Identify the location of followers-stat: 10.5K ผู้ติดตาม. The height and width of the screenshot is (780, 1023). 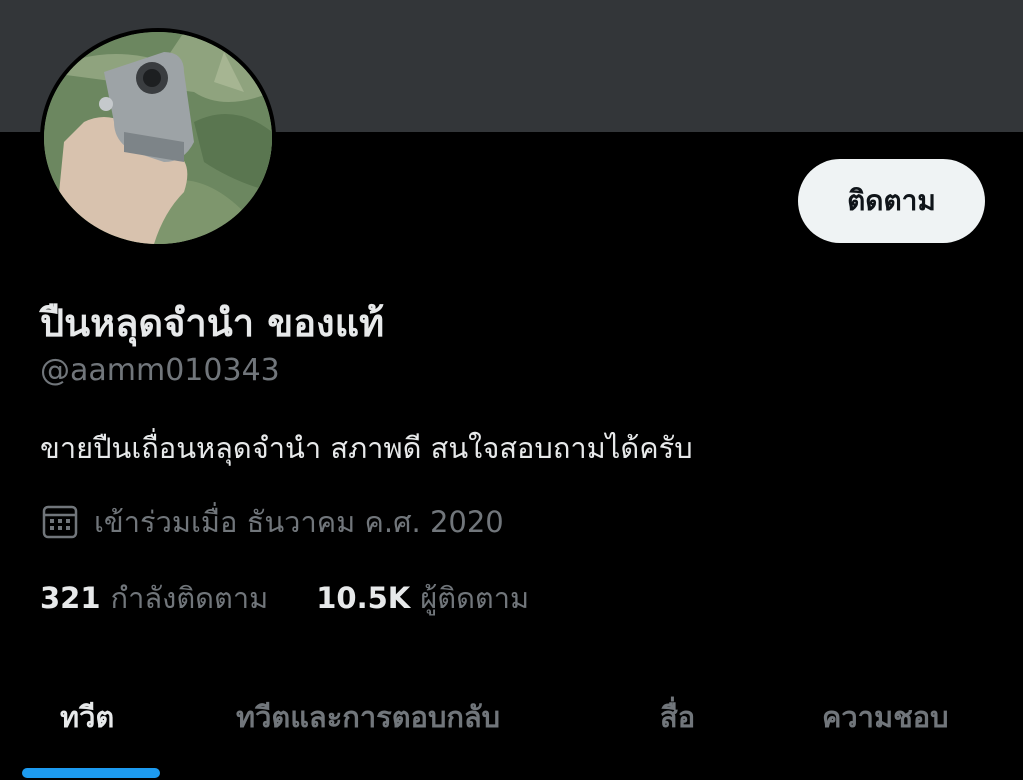
(422, 598).